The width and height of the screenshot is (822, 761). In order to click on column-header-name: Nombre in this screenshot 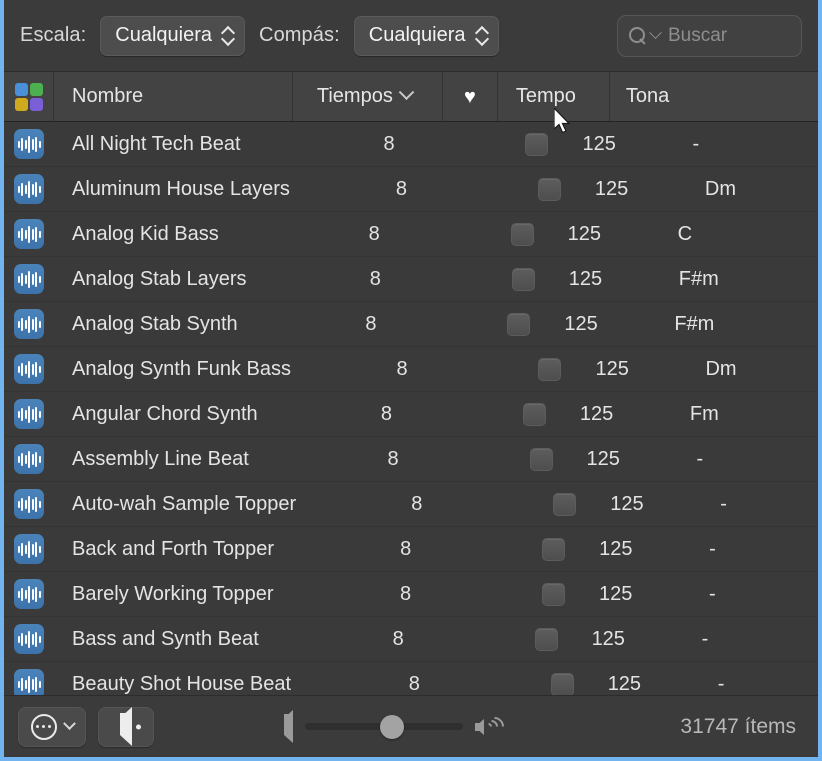, I will do `click(173, 96)`.